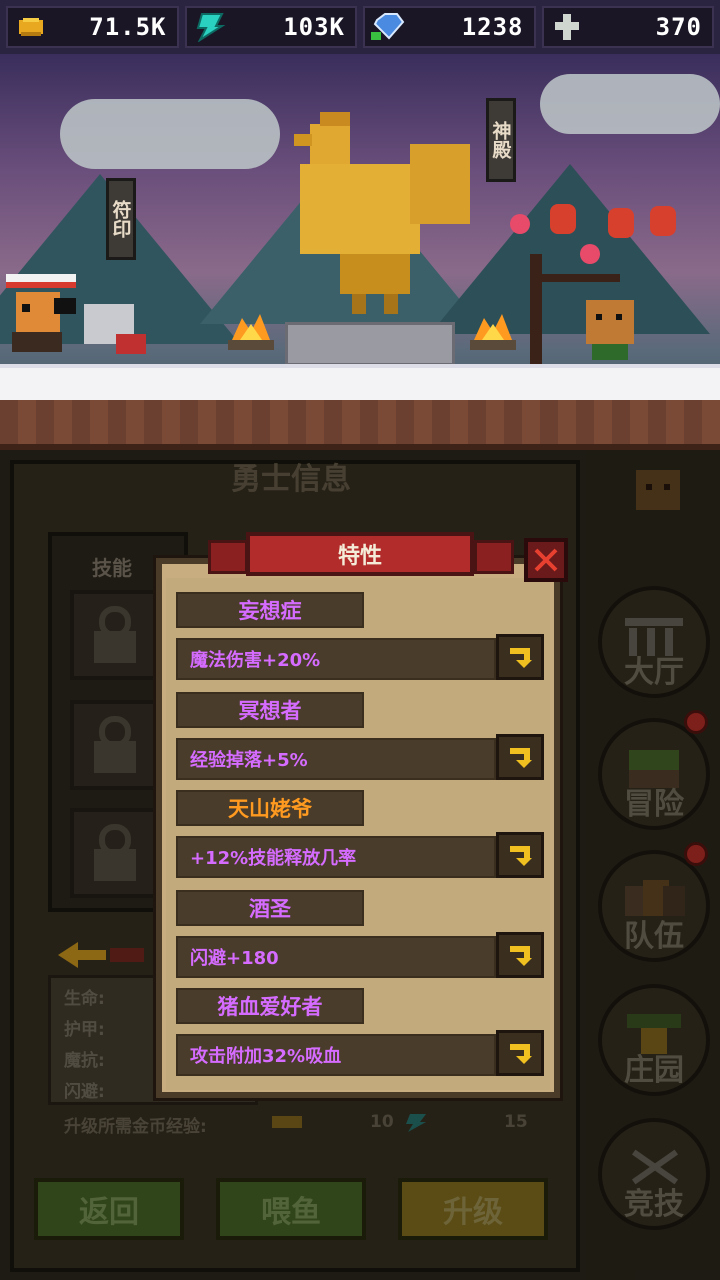 The height and width of the screenshot is (1280, 720). What do you see at coordinates (360, 554) in the screenshot?
I see `traits-dialog-title: 特性` at bounding box center [360, 554].